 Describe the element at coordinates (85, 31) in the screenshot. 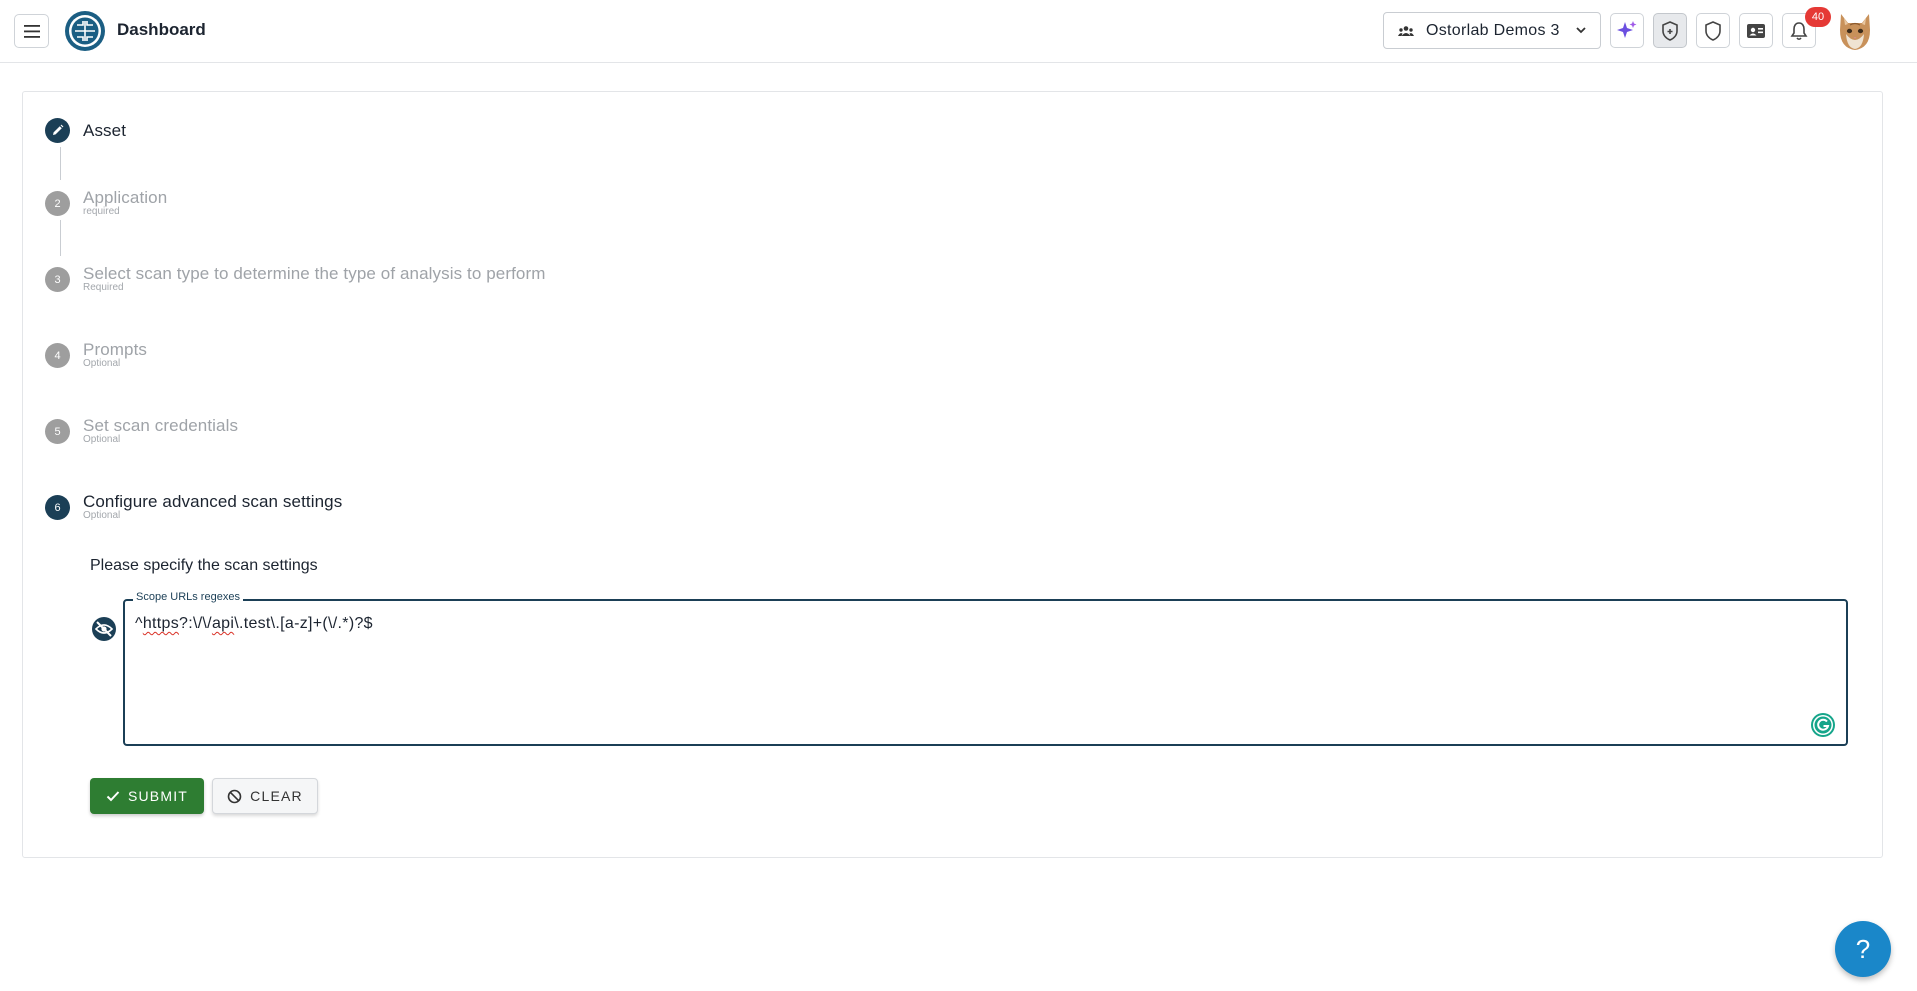

I see `ostorlab-logo` at that location.